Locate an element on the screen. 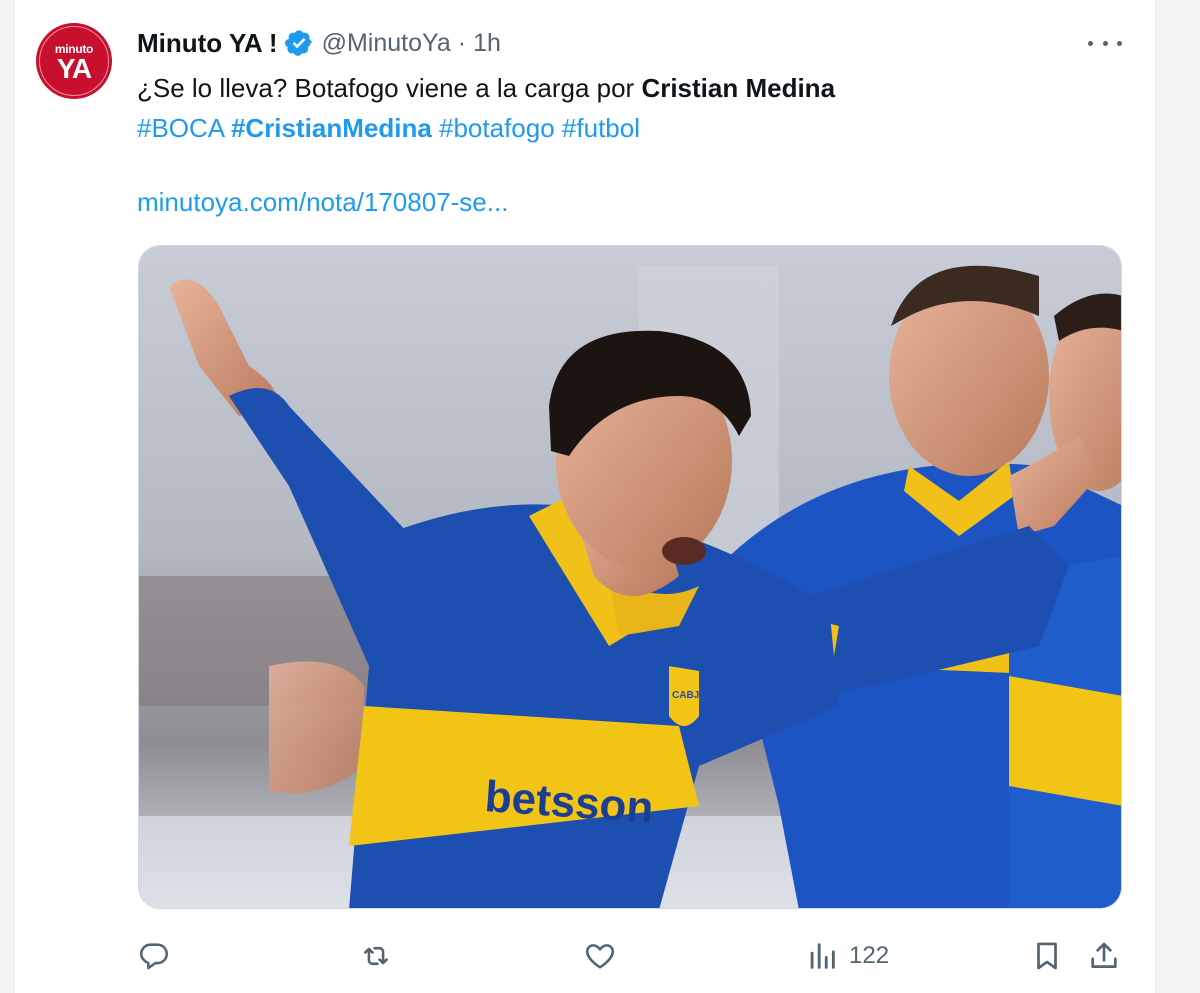 The width and height of the screenshot is (1200, 993). tweet-timestamp: 1h is located at coordinates (487, 43).